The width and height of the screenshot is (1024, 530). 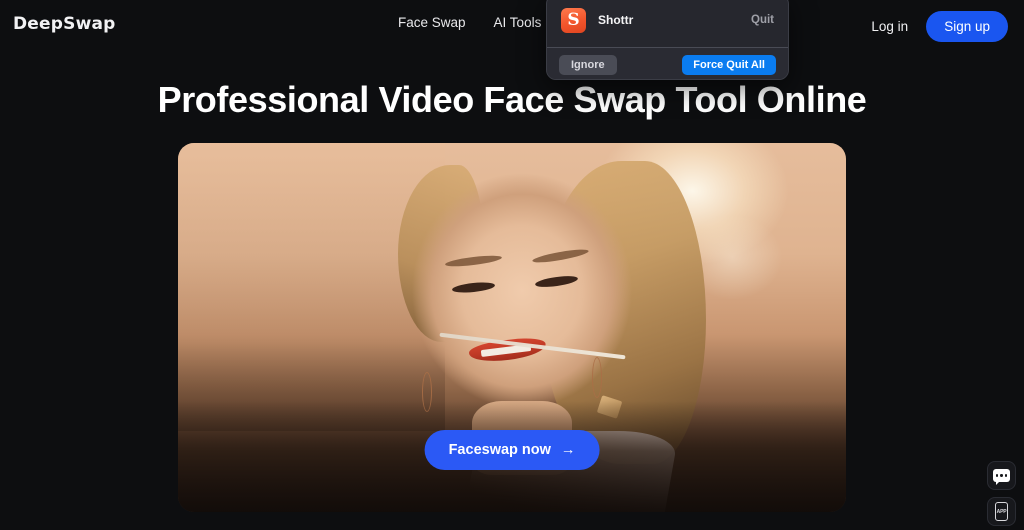 I want to click on chat-support-button, so click(x=1001, y=475).